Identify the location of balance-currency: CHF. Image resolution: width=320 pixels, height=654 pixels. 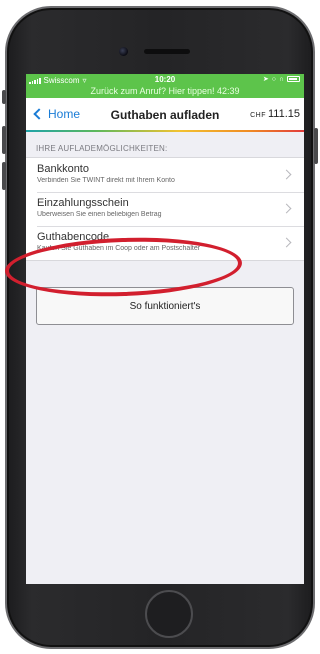
(258, 115).